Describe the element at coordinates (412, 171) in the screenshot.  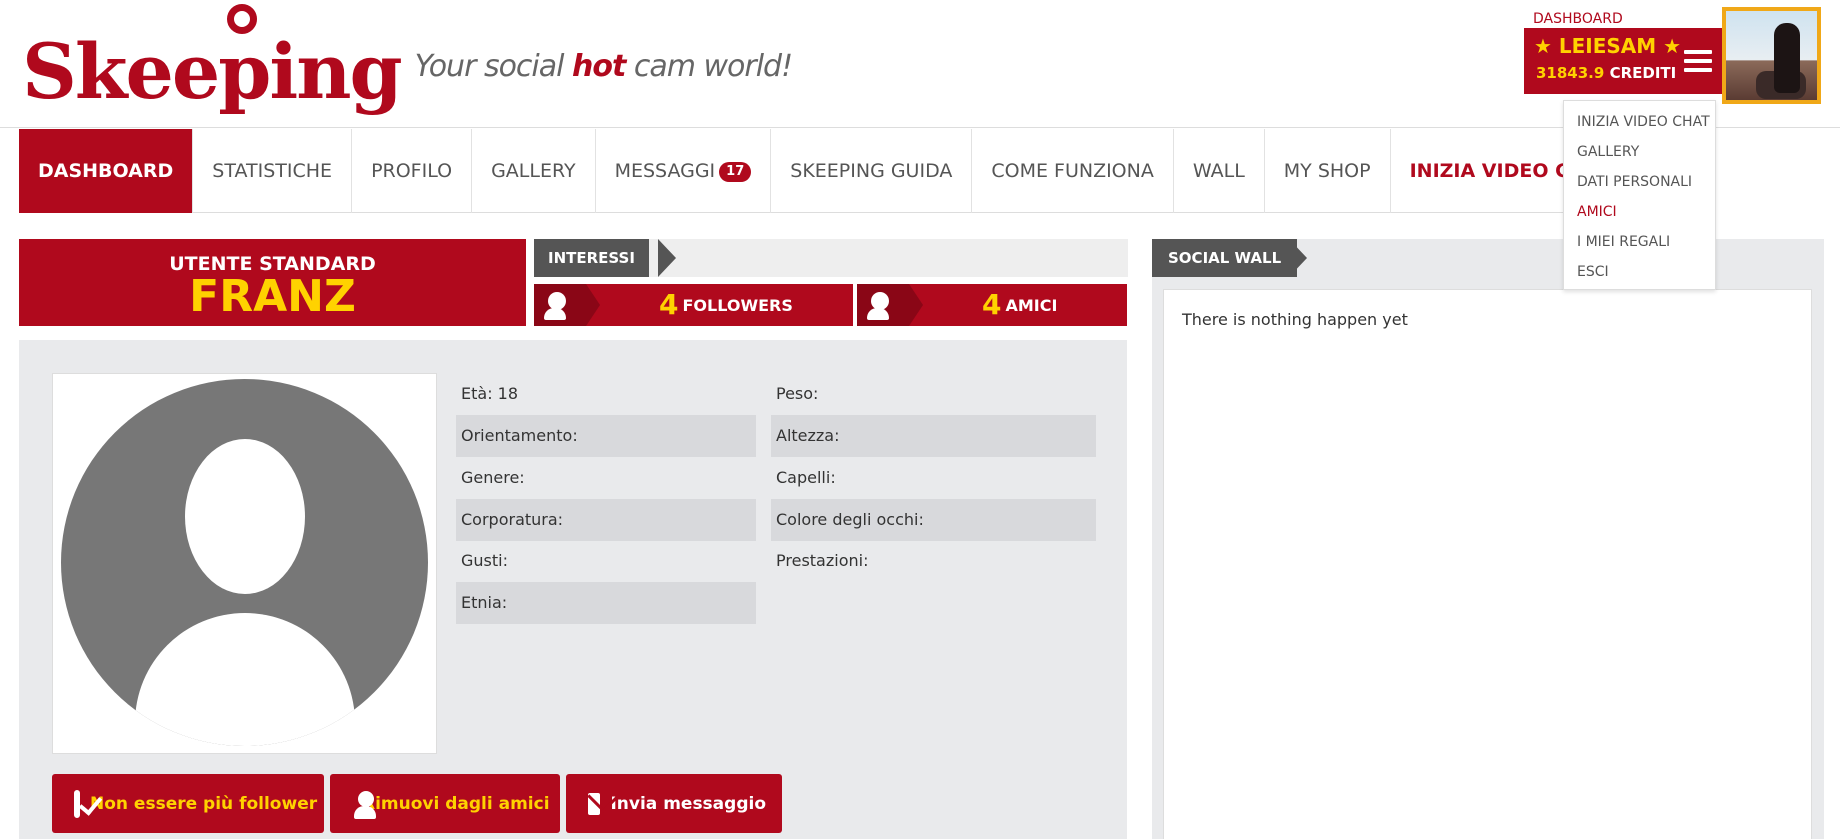
I see `nav-profilo: PROFILO` at that location.